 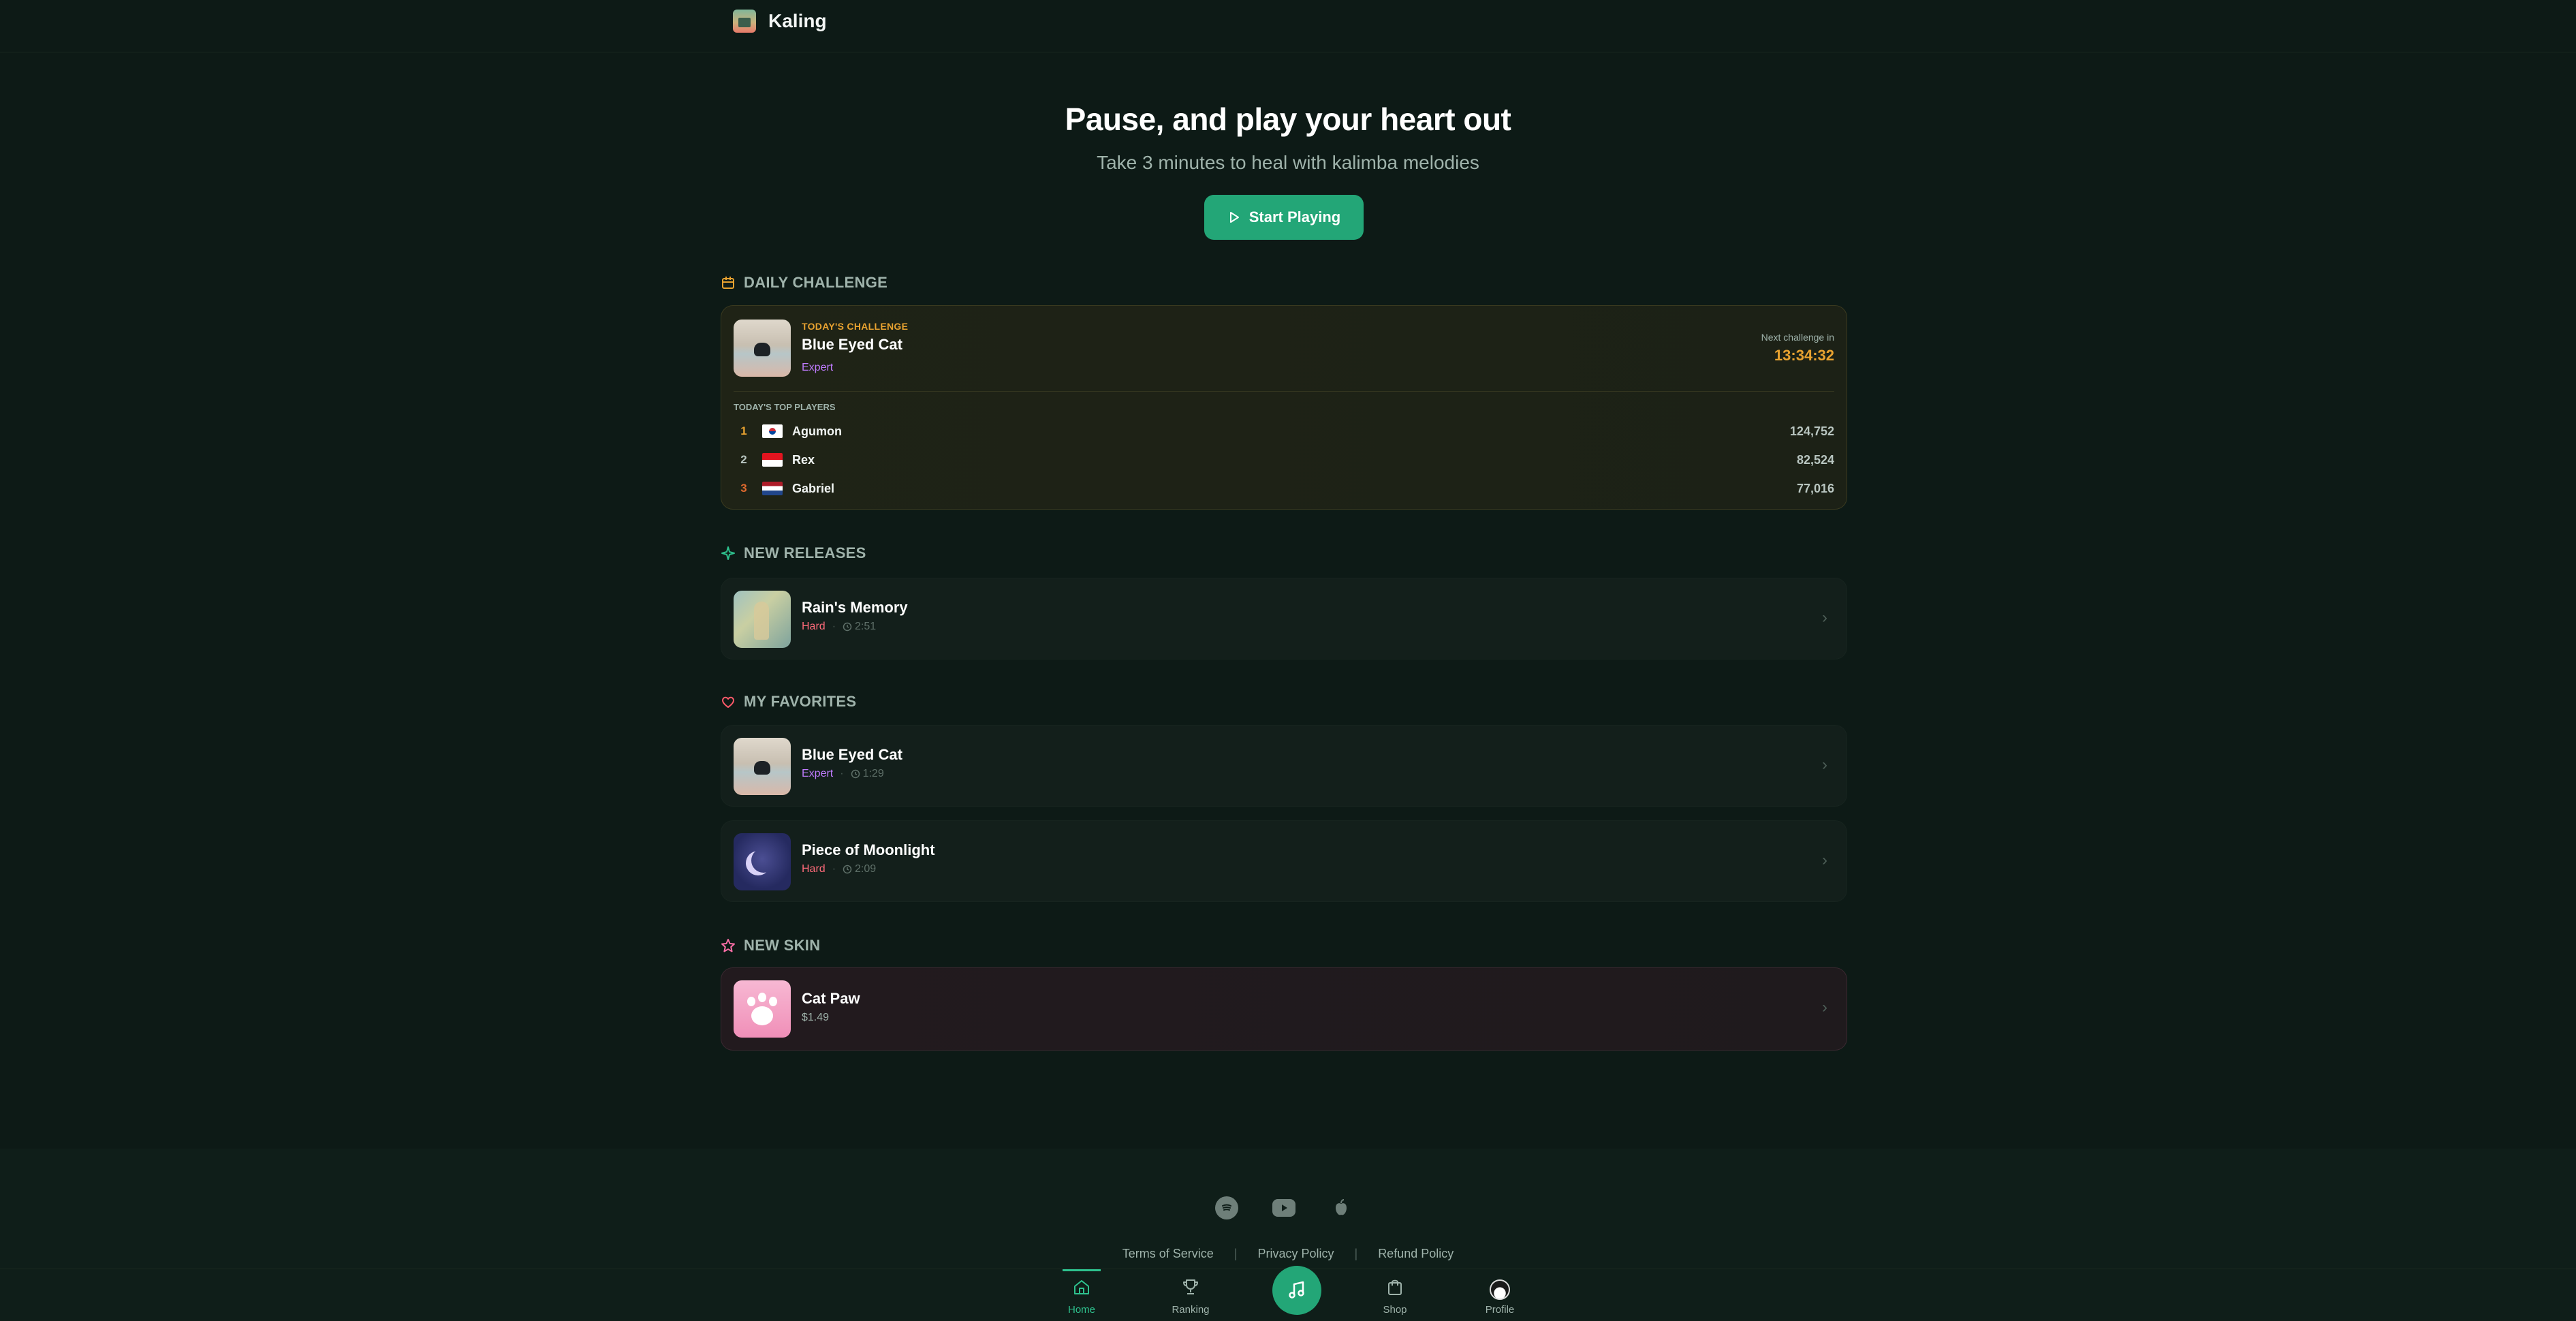 What do you see at coordinates (855, 326) in the screenshot?
I see `todays-challenge-badge: TODAY'S CHALLENGE` at bounding box center [855, 326].